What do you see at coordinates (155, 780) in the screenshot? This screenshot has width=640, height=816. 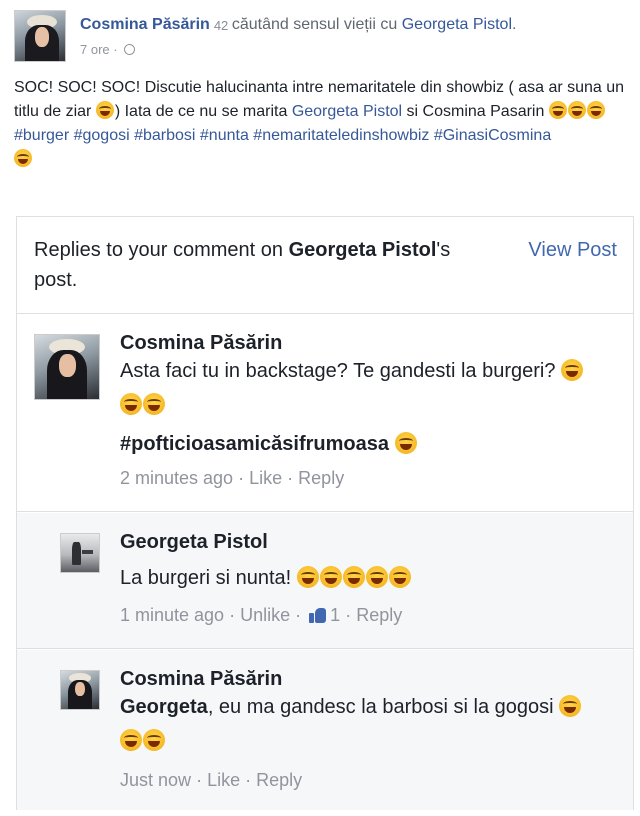 I see `comment-time: Just now` at bounding box center [155, 780].